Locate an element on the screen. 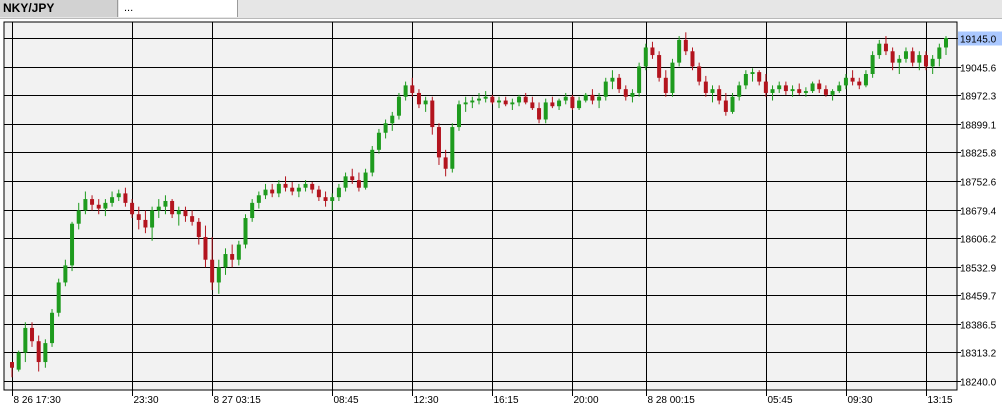 The image size is (1002, 413). y-tick-label: 18606.2 is located at coordinates (978, 240).